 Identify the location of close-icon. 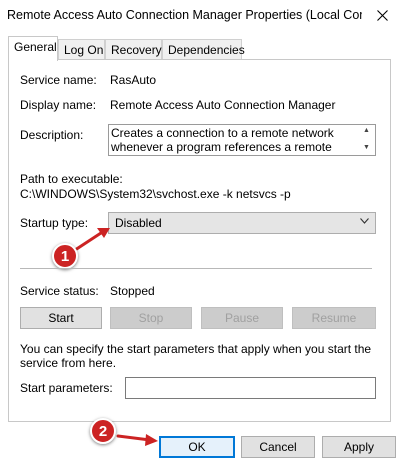
(382, 15).